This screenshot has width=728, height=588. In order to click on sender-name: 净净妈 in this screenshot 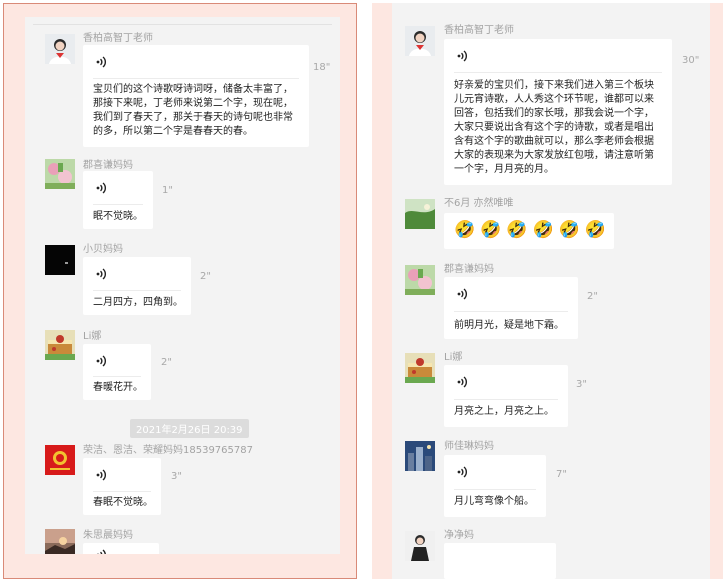, I will do `click(459, 535)`.